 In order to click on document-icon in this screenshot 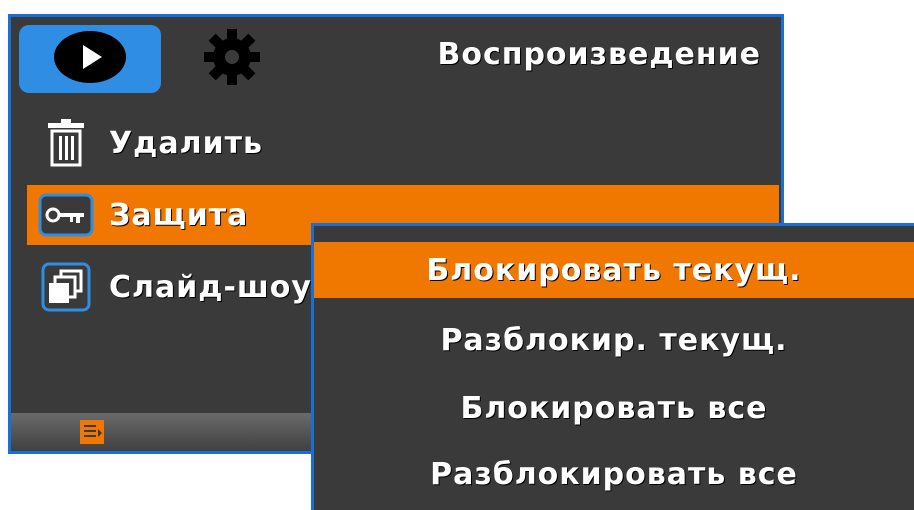, I will do `click(92, 432)`.